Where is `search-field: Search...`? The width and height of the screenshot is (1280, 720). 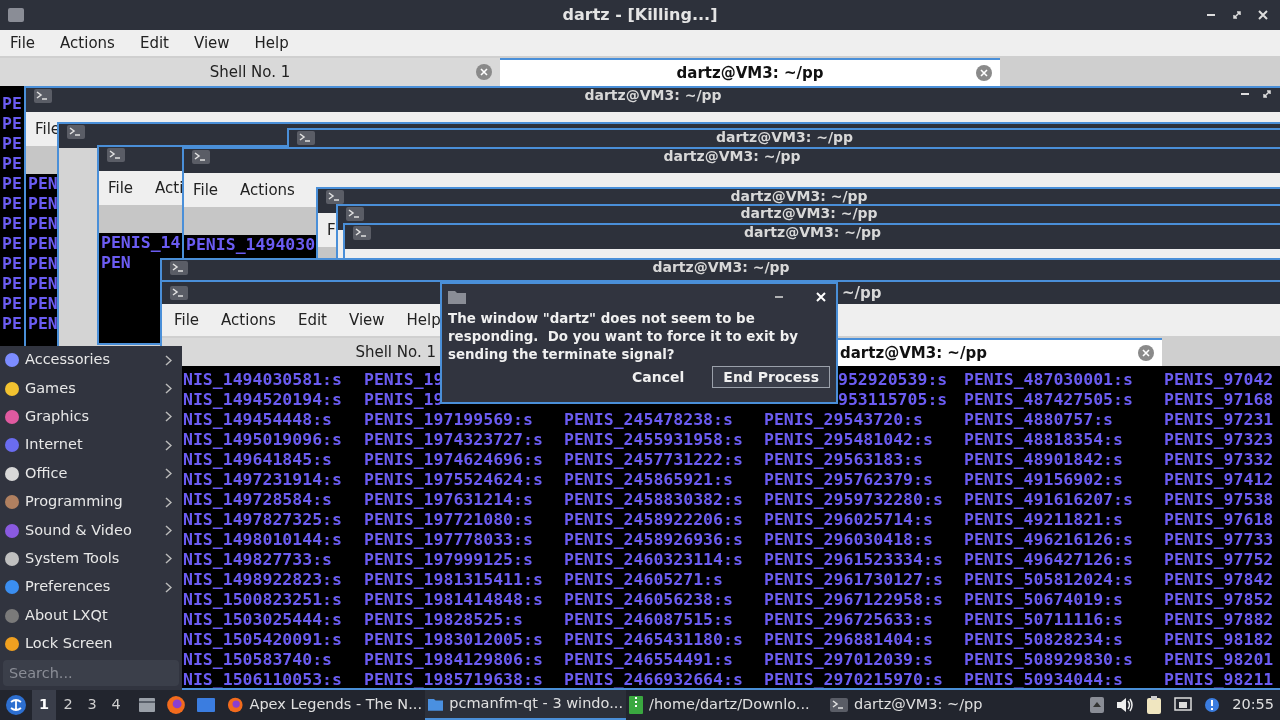
search-field: Search... is located at coordinates (91, 673).